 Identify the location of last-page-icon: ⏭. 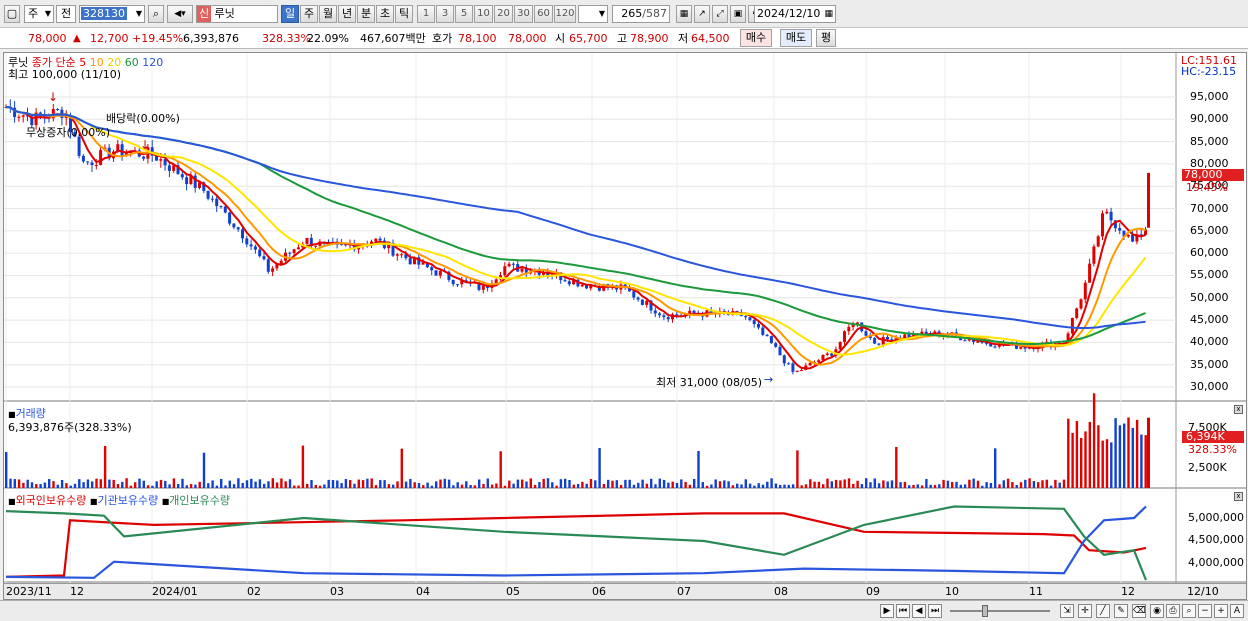
(935, 611).